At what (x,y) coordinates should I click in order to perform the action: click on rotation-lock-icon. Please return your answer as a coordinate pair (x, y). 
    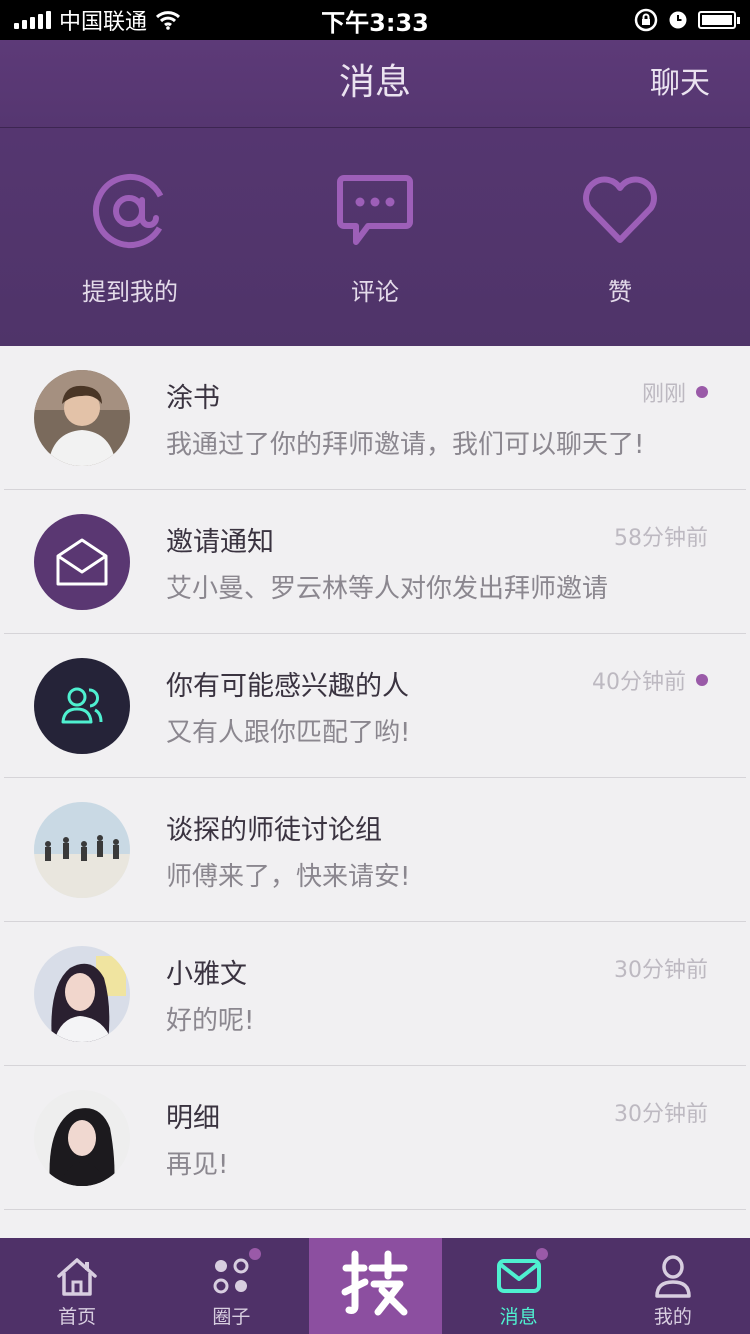
    Looking at the image, I should click on (646, 20).